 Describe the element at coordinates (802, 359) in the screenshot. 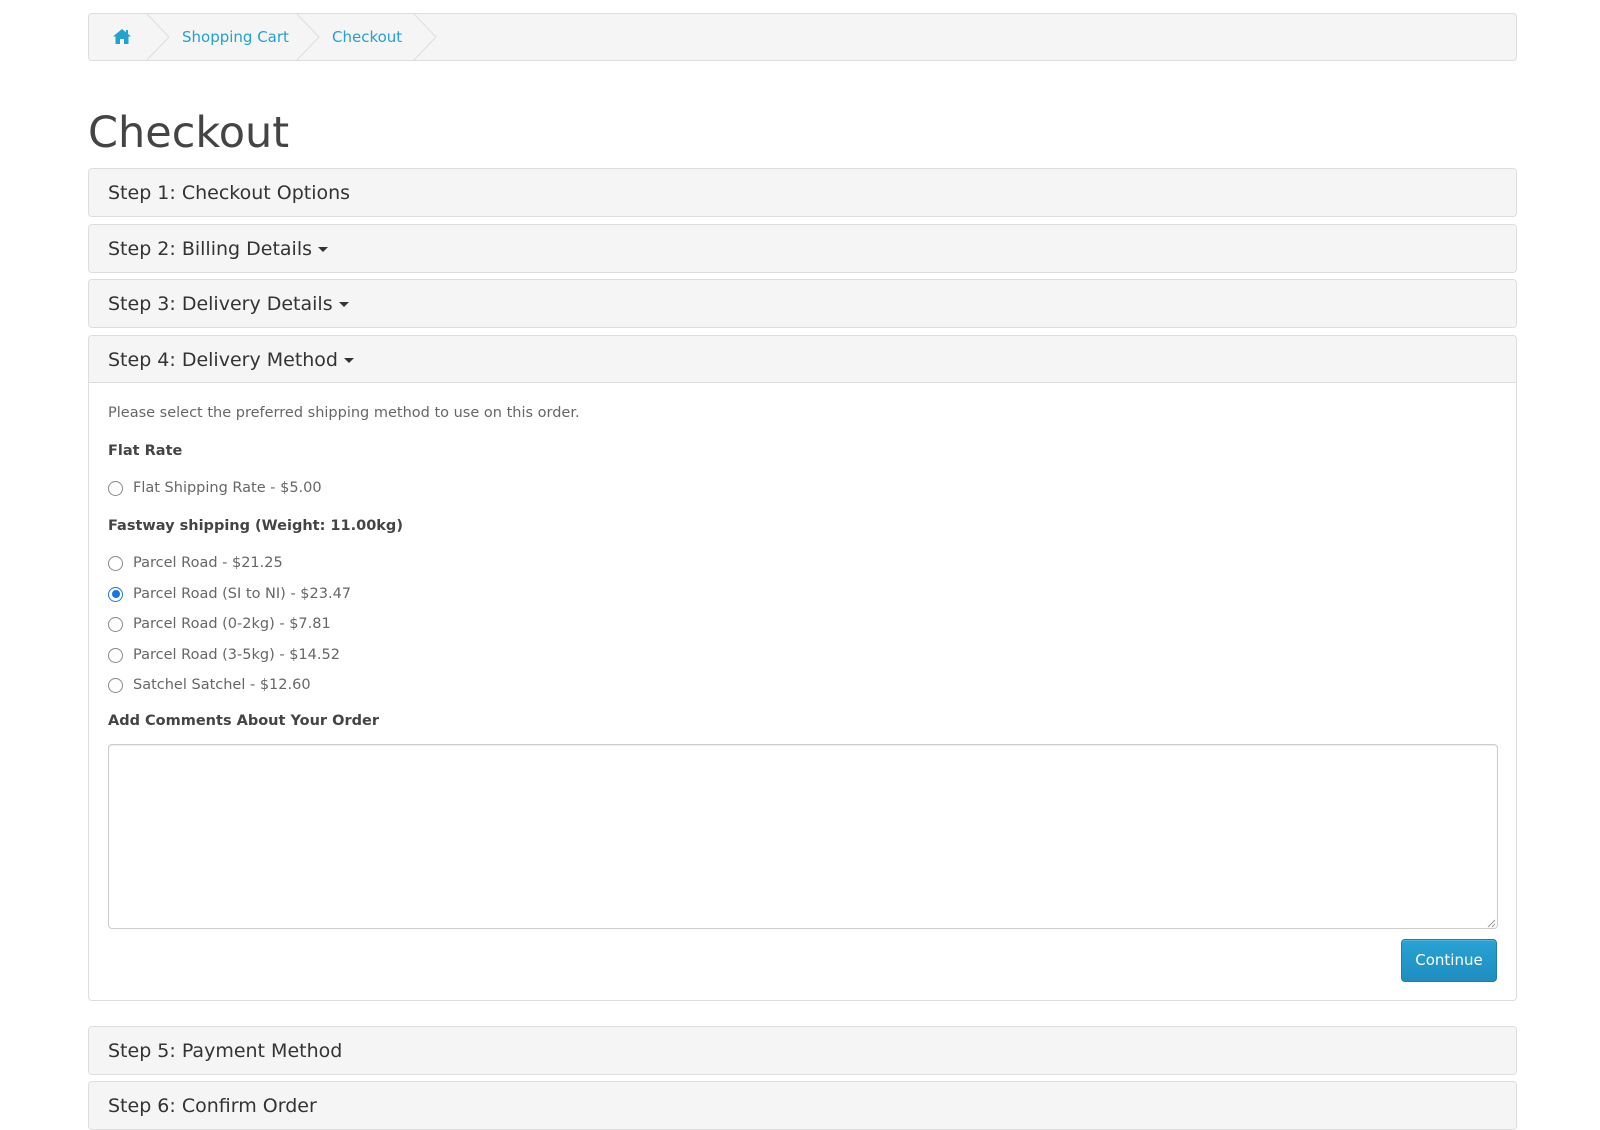

I see `step-4-heading: Step 4: Delivery Method` at that location.